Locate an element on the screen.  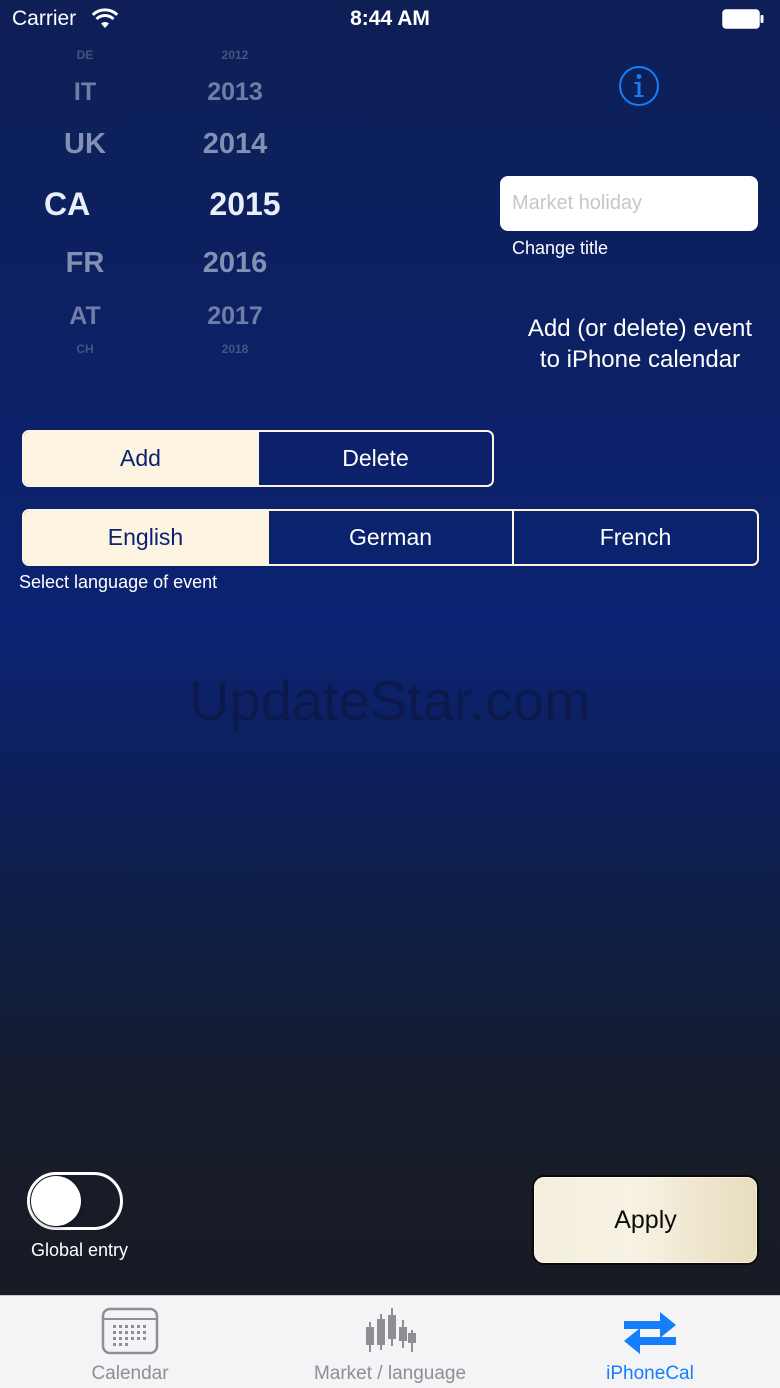
calendar-icon is located at coordinates (130, 1331).